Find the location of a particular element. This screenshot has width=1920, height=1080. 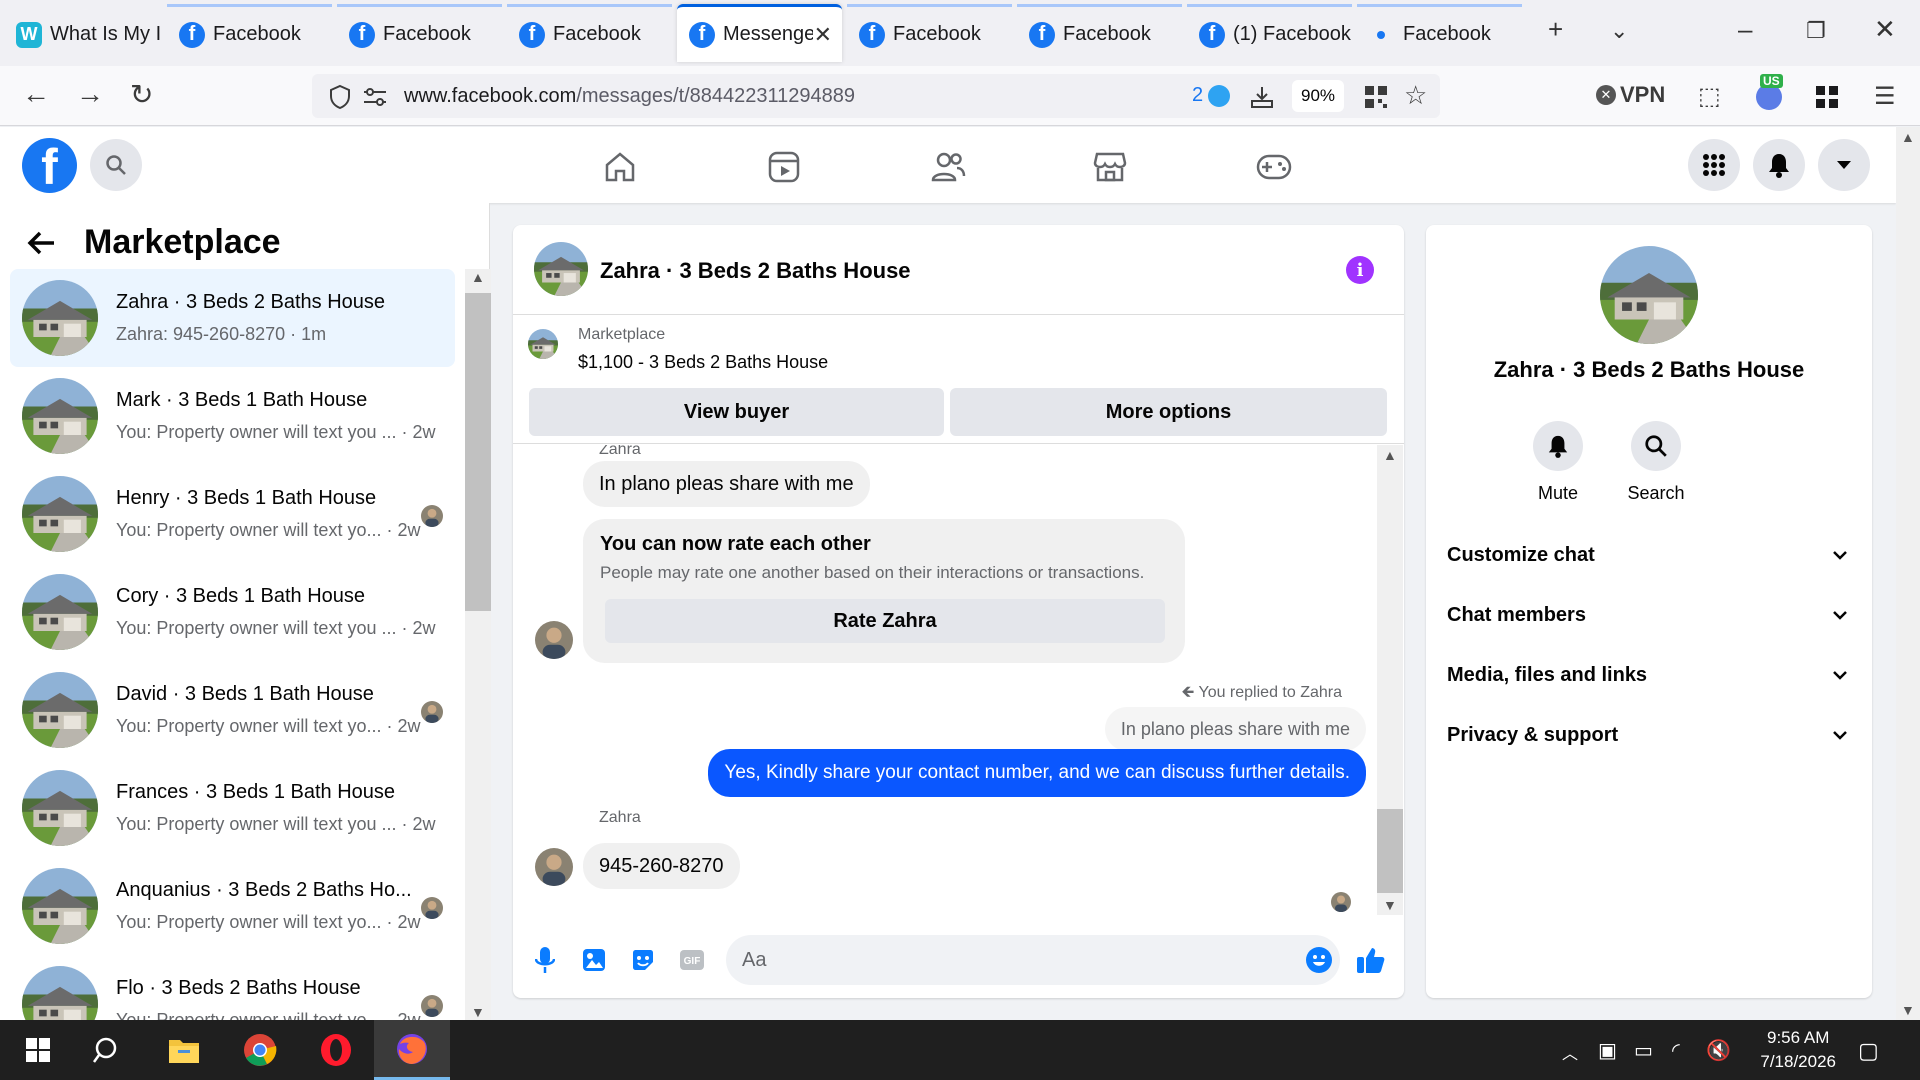

view-buyer-button: View buyer is located at coordinates (736, 412).